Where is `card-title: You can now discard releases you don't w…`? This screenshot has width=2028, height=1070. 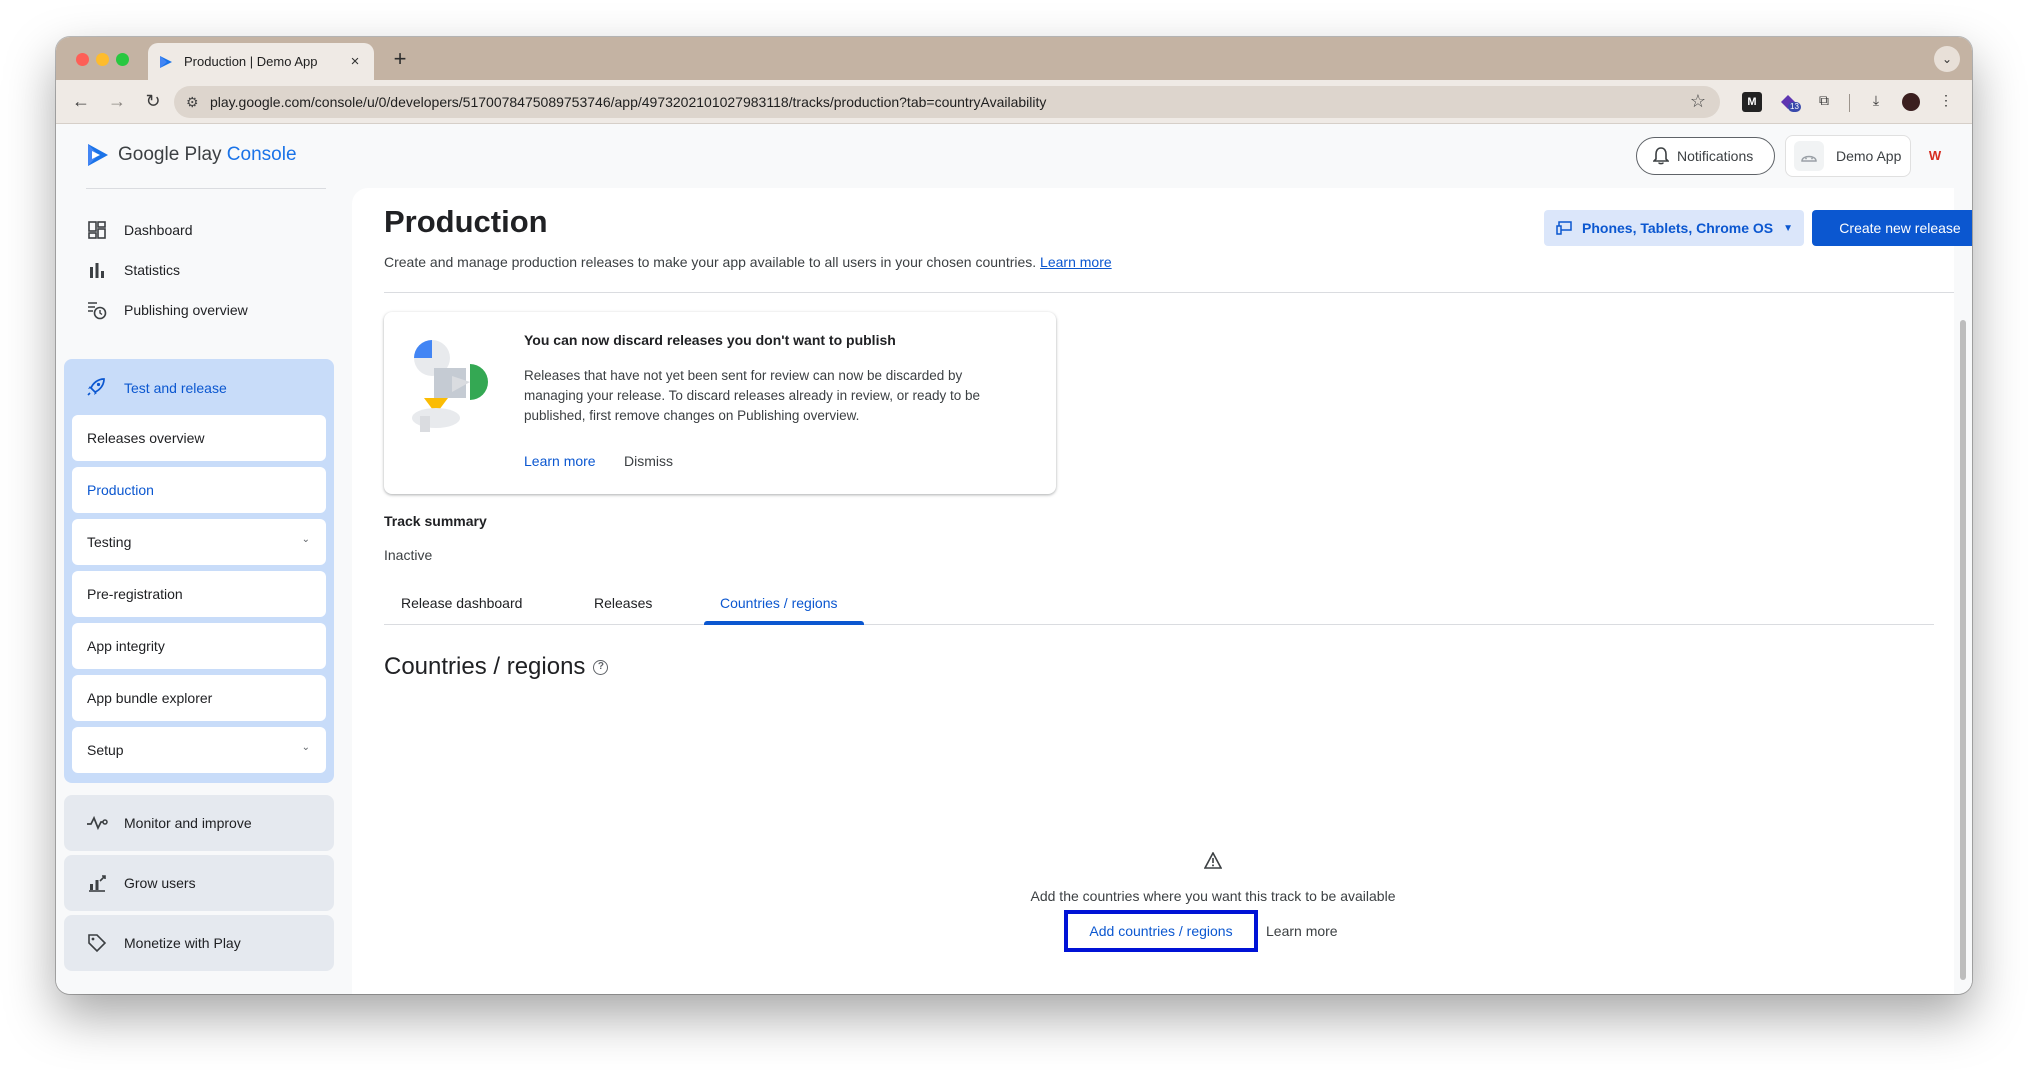
card-title: You can now discard releases you don't w… is located at coordinates (710, 340).